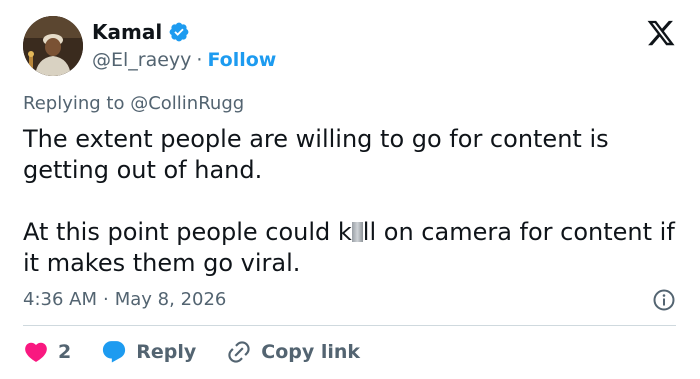 This screenshot has width=700, height=379. Describe the element at coordinates (74, 103) in the screenshot. I see `replying-prefix: Replying to` at that location.